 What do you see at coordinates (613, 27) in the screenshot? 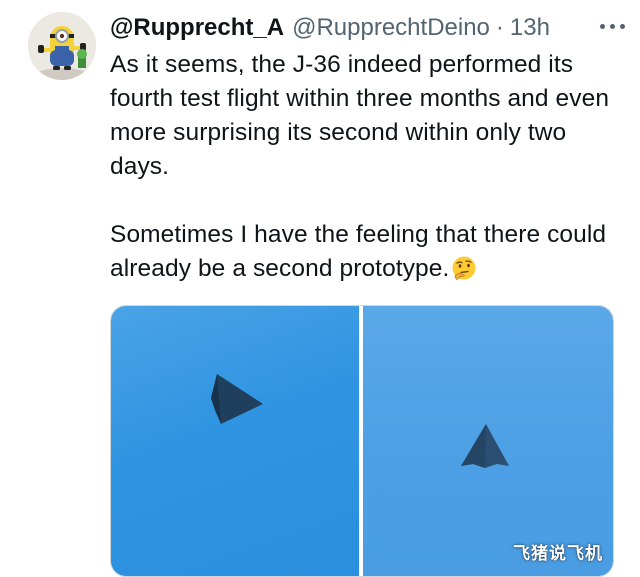
I see `more-horizontal-icon` at bounding box center [613, 27].